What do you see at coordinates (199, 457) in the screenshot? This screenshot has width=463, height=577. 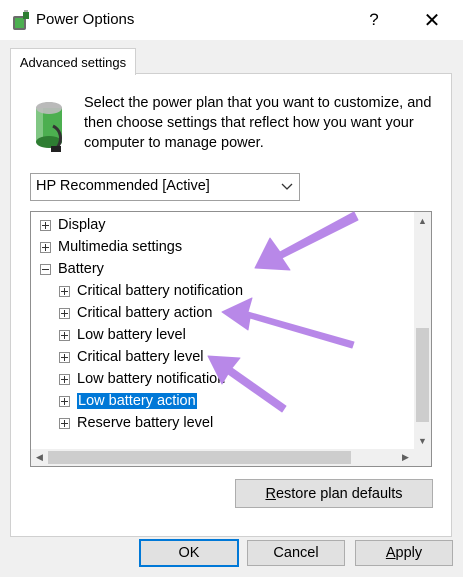 I see `horizontal-scroll-thumb` at bounding box center [199, 457].